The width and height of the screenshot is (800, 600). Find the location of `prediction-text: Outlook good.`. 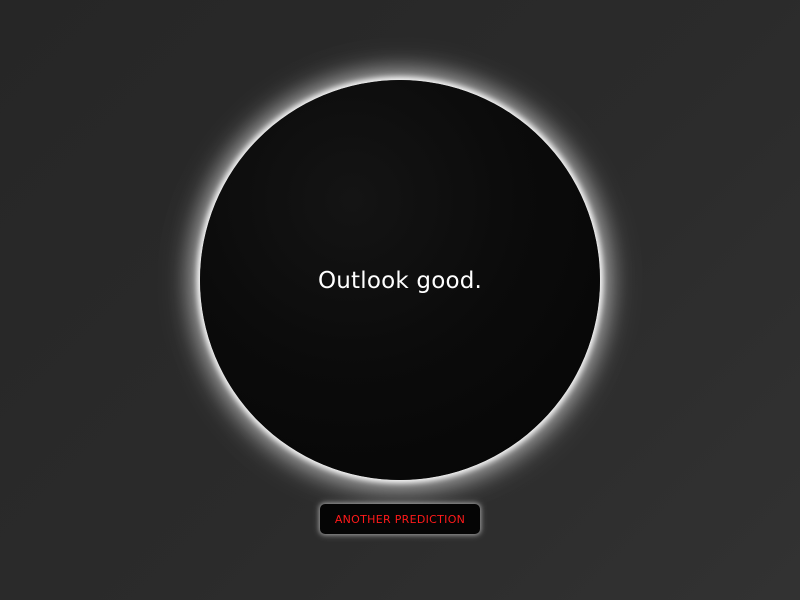

prediction-text: Outlook good. is located at coordinates (400, 281).